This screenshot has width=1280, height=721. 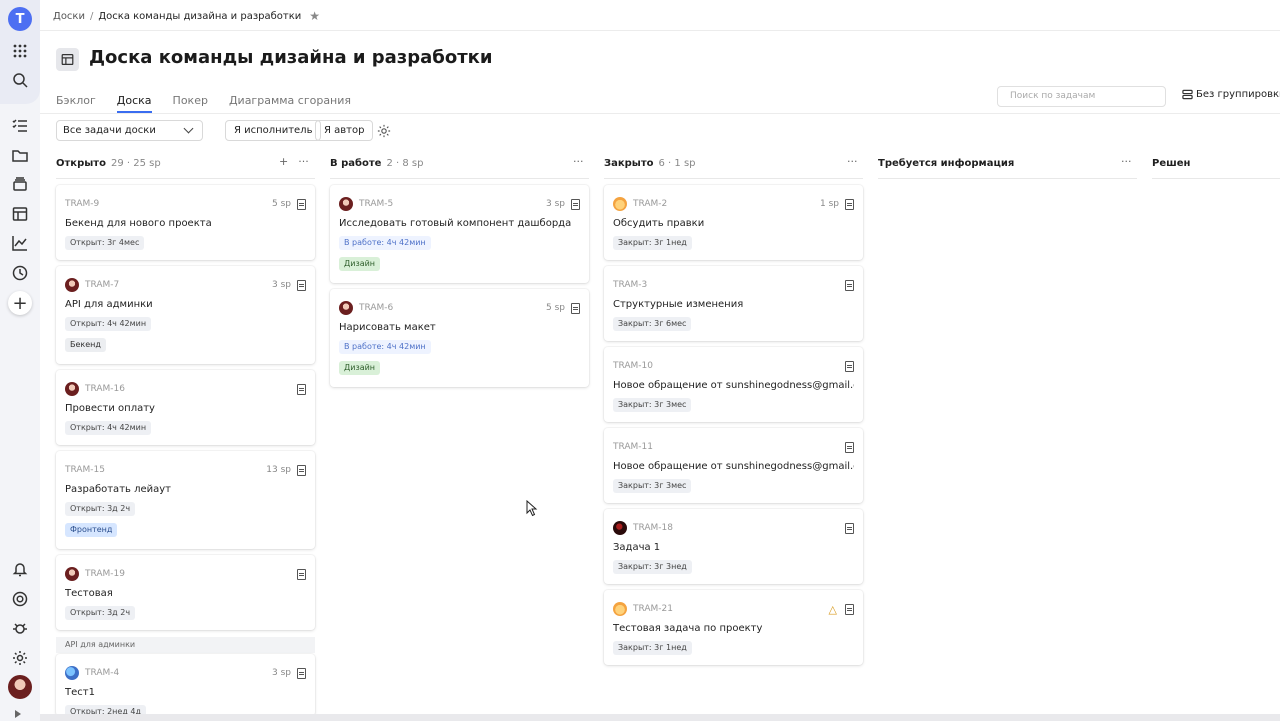 What do you see at coordinates (629, 163) in the screenshot?
I see `column-name: Закрыто` at bounding box center [629, 163].